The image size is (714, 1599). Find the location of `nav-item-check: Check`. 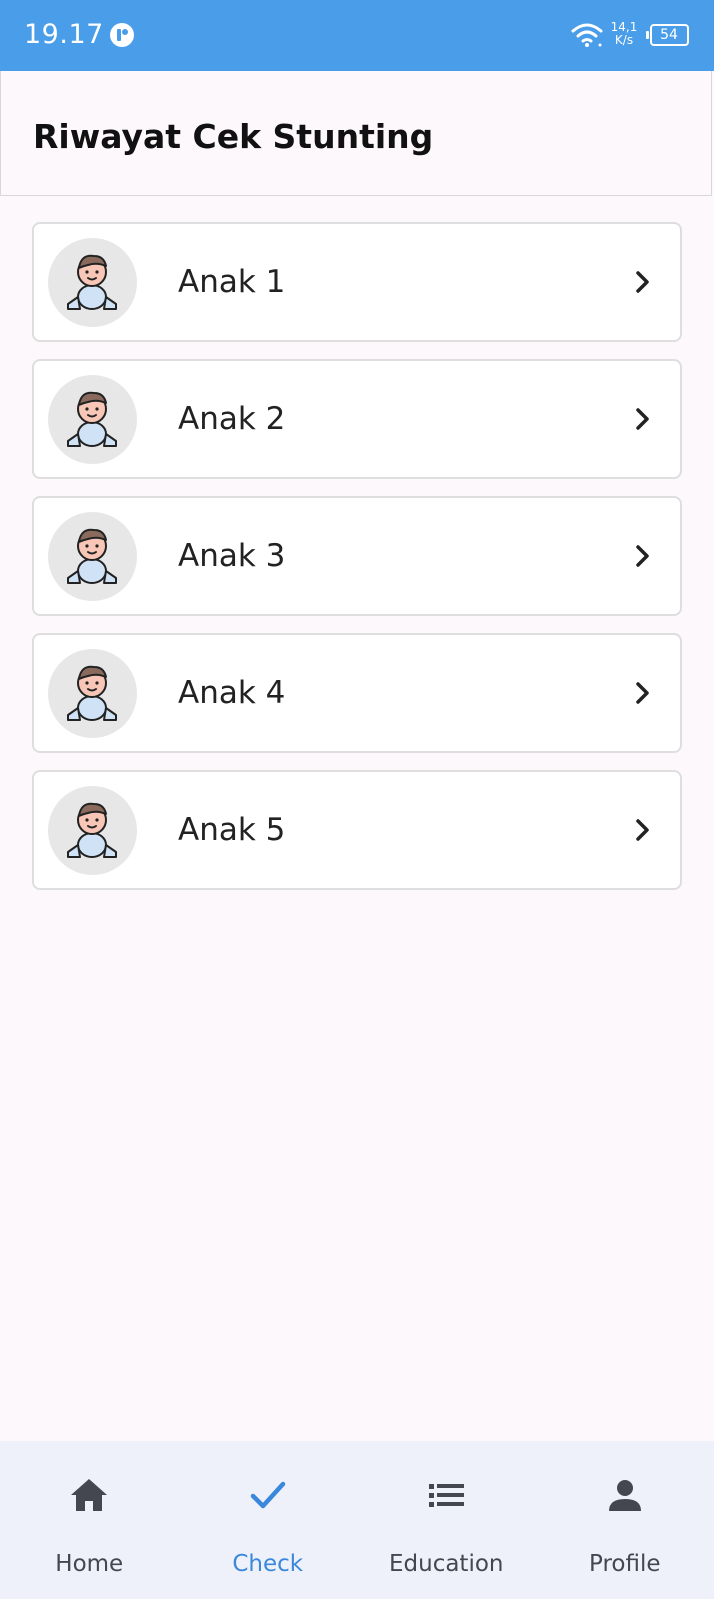

nav-item-check: Check is located at coordinates (268, 1520).